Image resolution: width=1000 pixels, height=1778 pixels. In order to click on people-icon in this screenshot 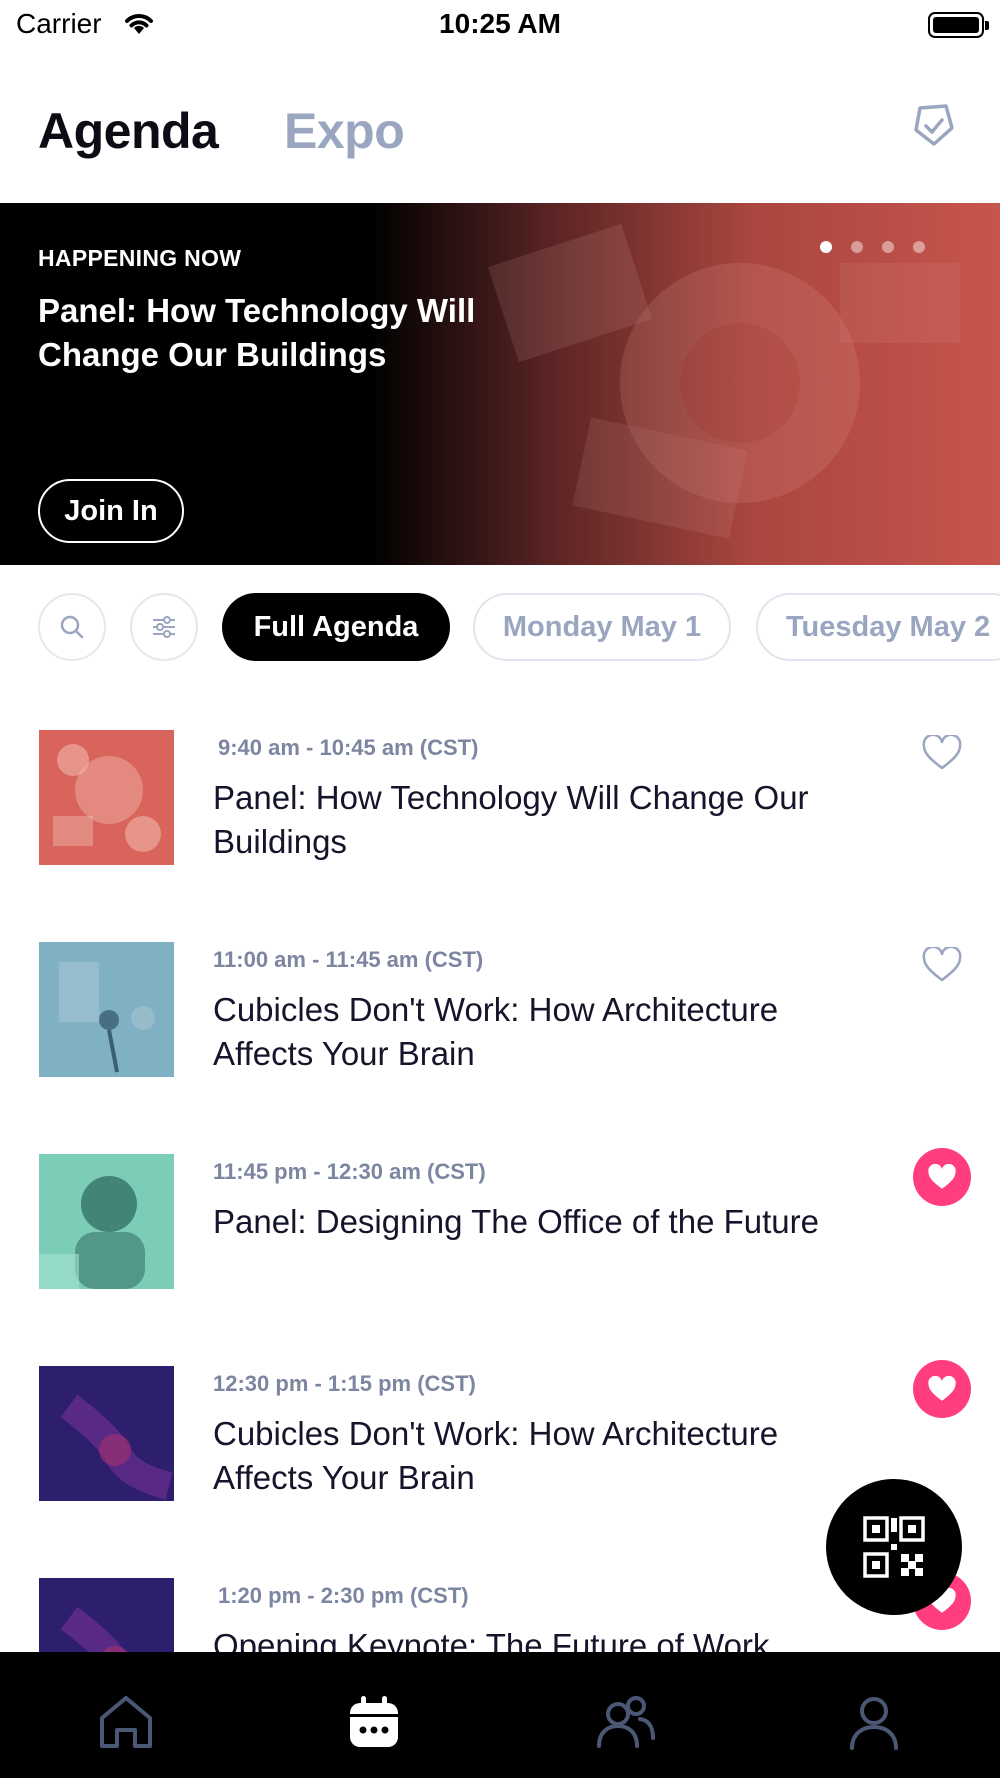, I will do `click(626, 1722)`.